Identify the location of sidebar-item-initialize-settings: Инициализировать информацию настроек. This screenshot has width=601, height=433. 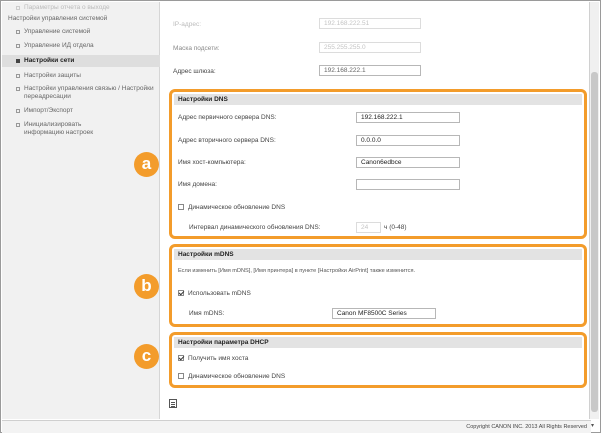
(81, 129).